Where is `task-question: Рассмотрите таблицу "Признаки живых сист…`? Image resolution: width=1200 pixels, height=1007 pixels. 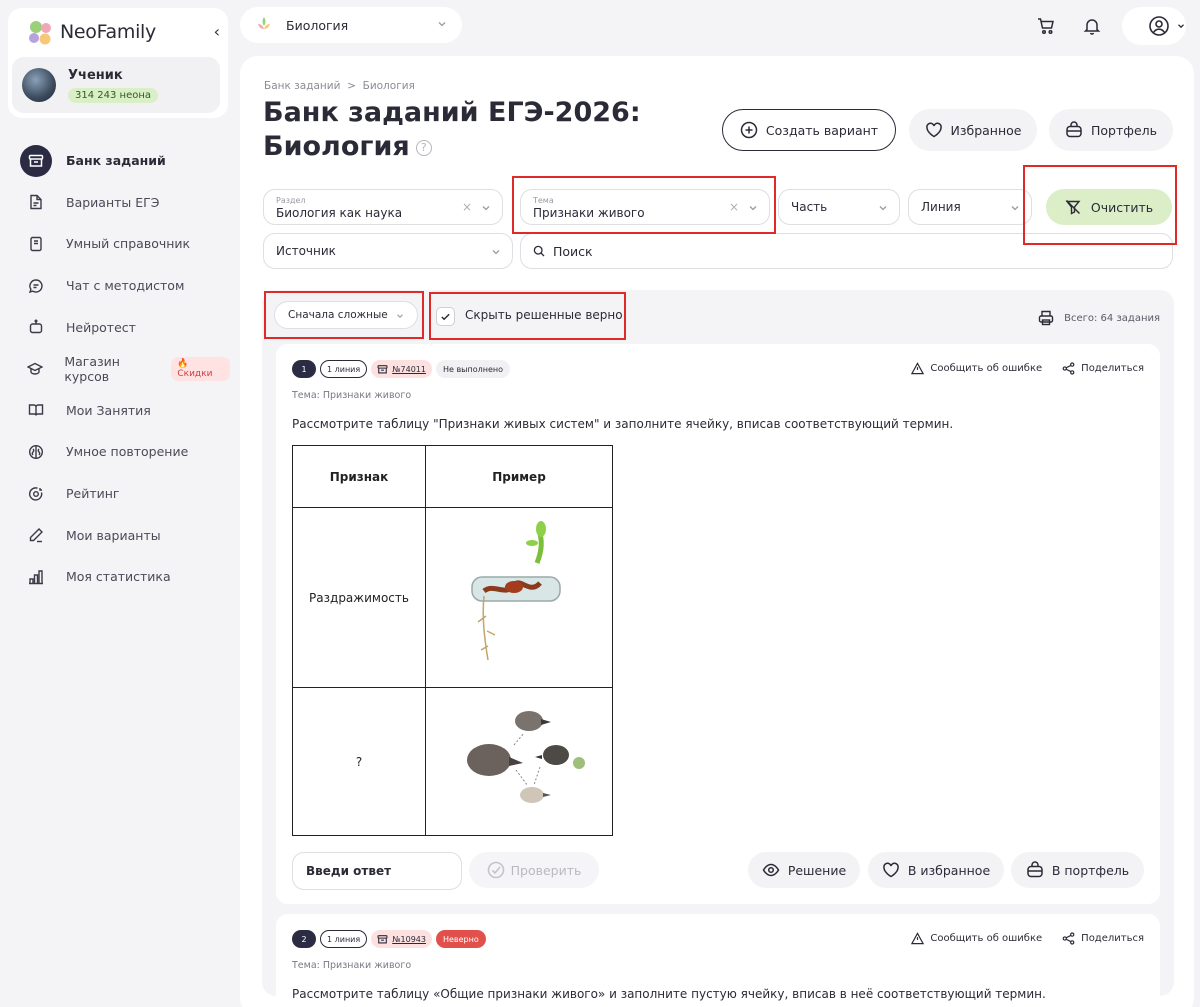 task-question: Рассмотрите таблицу "Признаки живых сист… is located at coordinates (623, 424).